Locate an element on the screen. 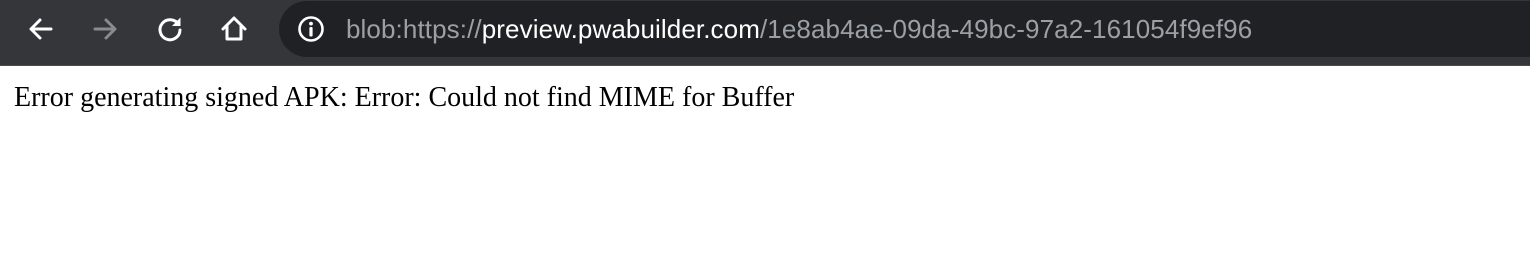  reload-icon is located at coordinates (170, 29).